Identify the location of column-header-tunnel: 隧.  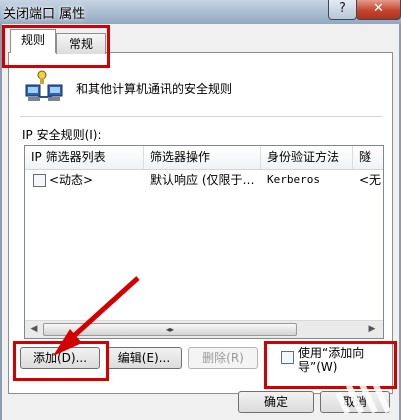
(368, 157).